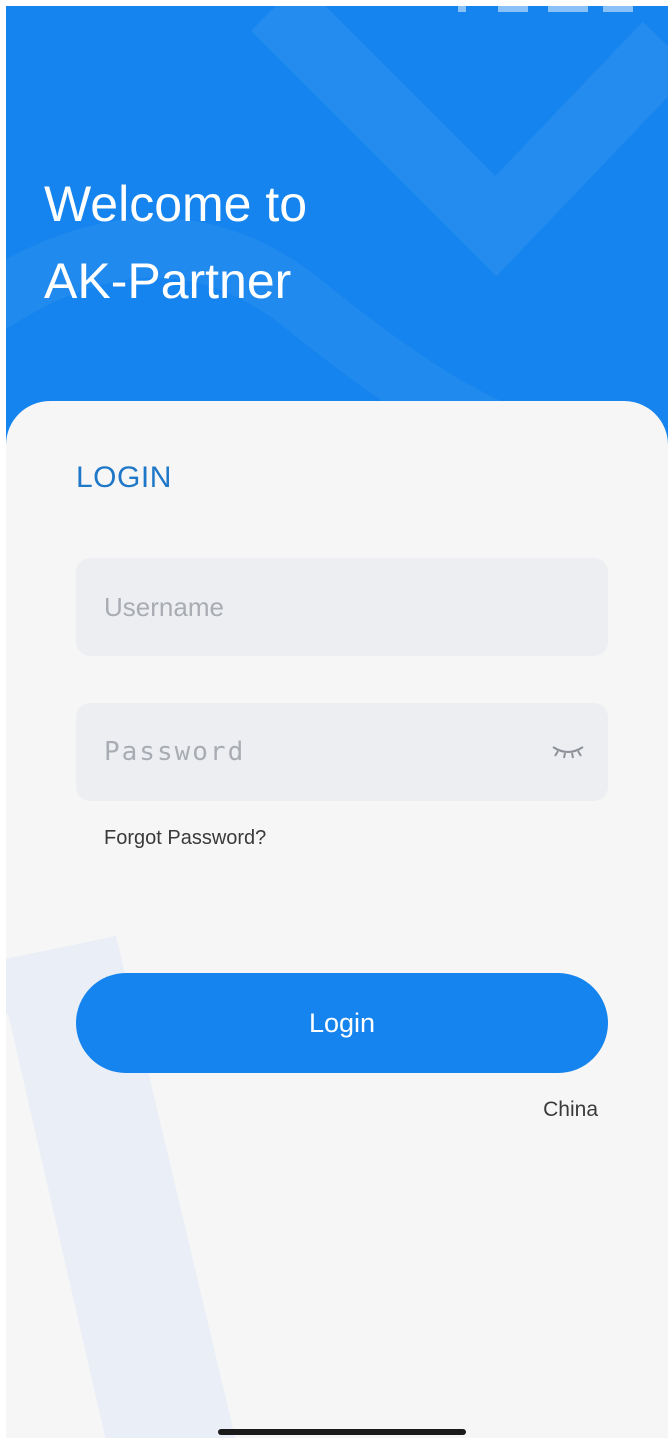  I want to click on username-field, so click(342, 607).